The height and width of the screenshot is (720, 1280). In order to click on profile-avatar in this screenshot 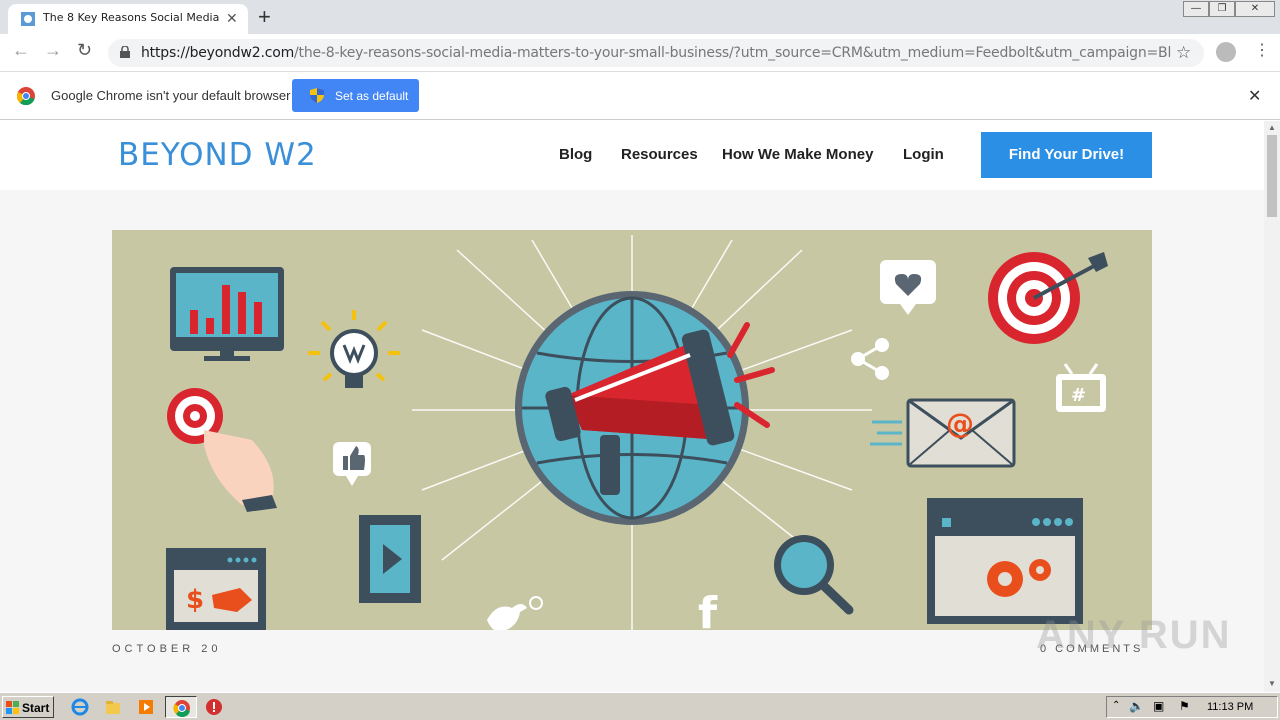, I will do `click(1226, 52)`.